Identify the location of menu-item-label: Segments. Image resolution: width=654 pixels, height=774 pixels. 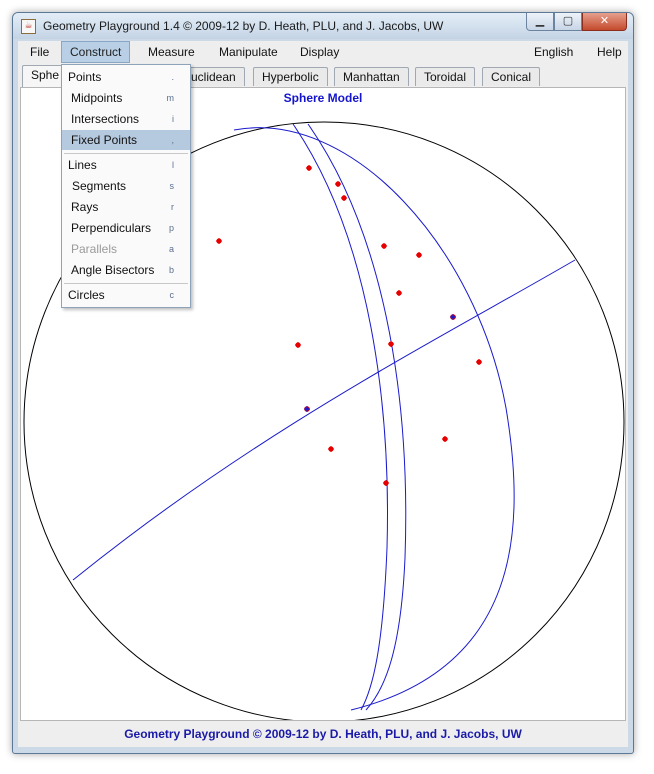
(99, 186).